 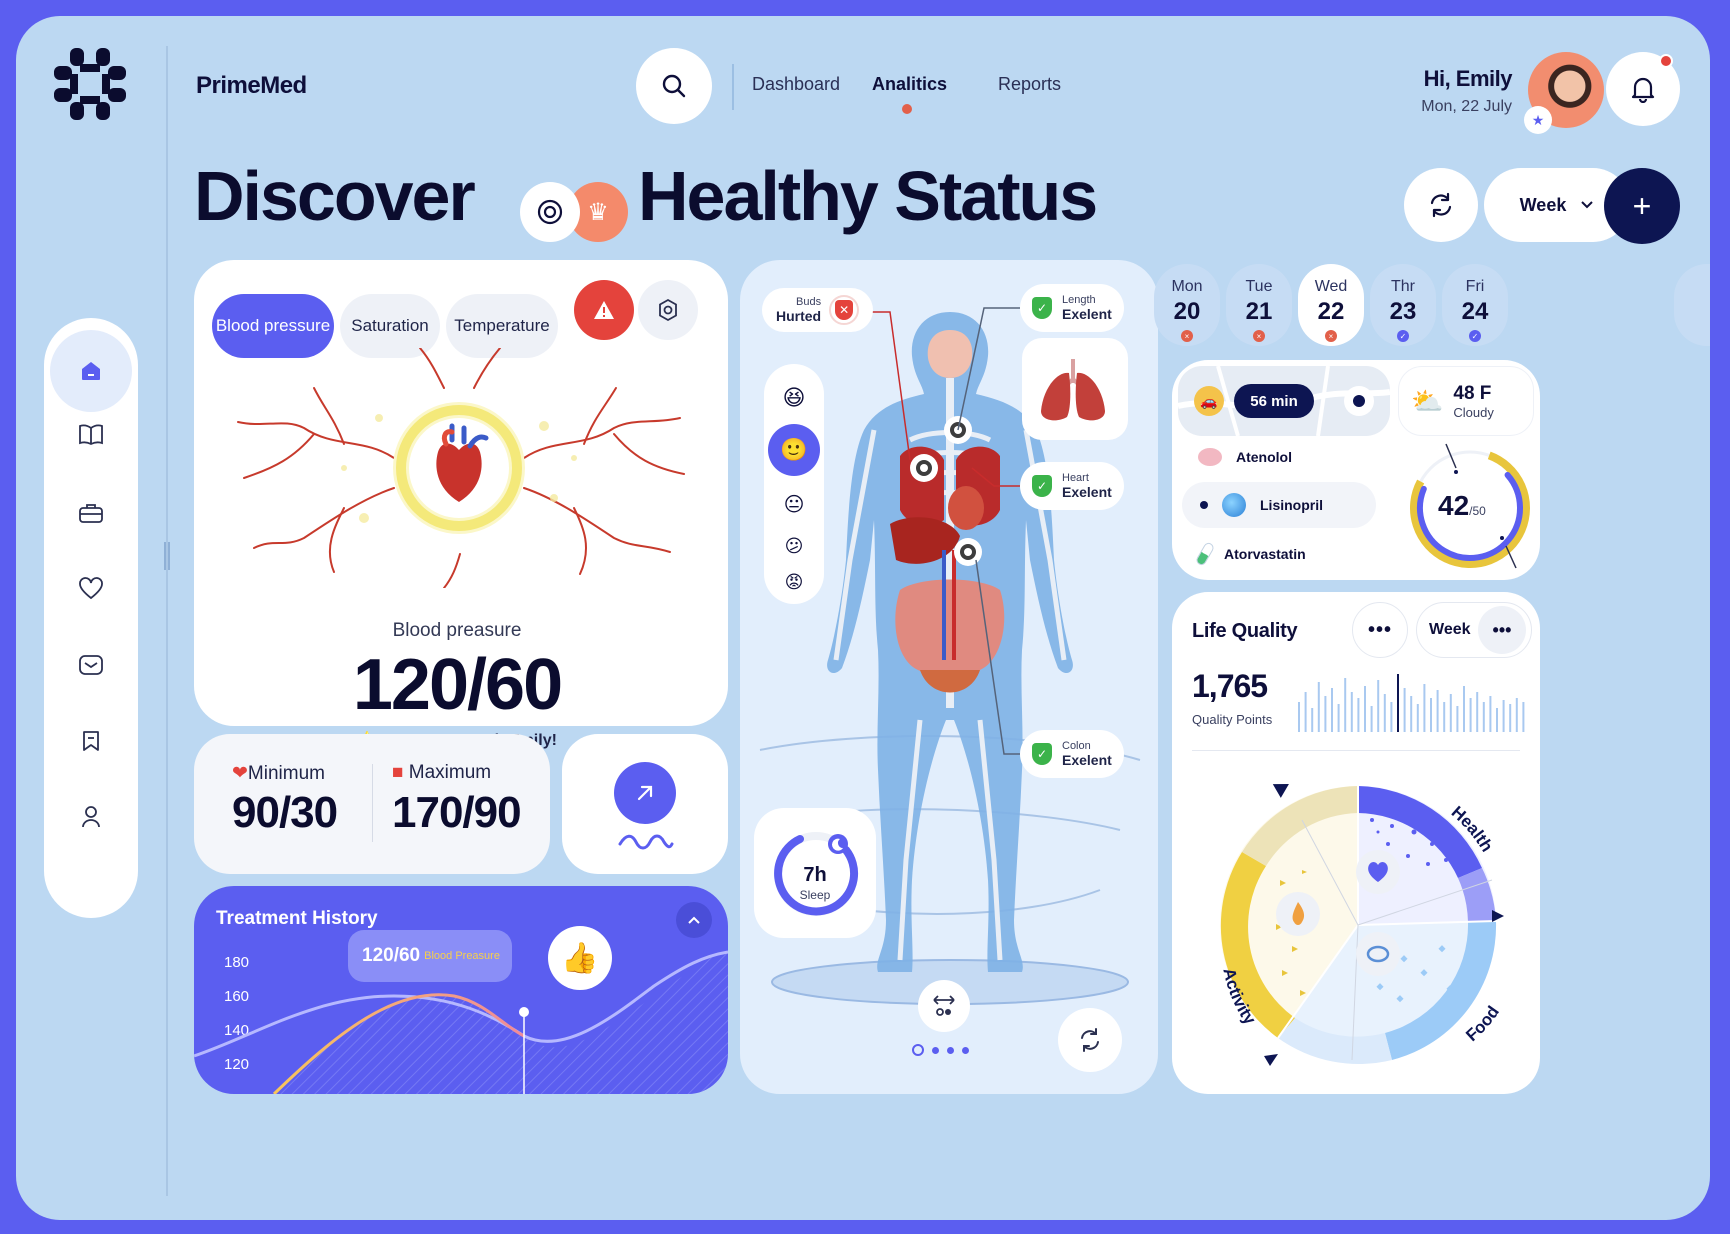 I want to click on mood-neutral-icon: 😐, so click(x=794, y=504).